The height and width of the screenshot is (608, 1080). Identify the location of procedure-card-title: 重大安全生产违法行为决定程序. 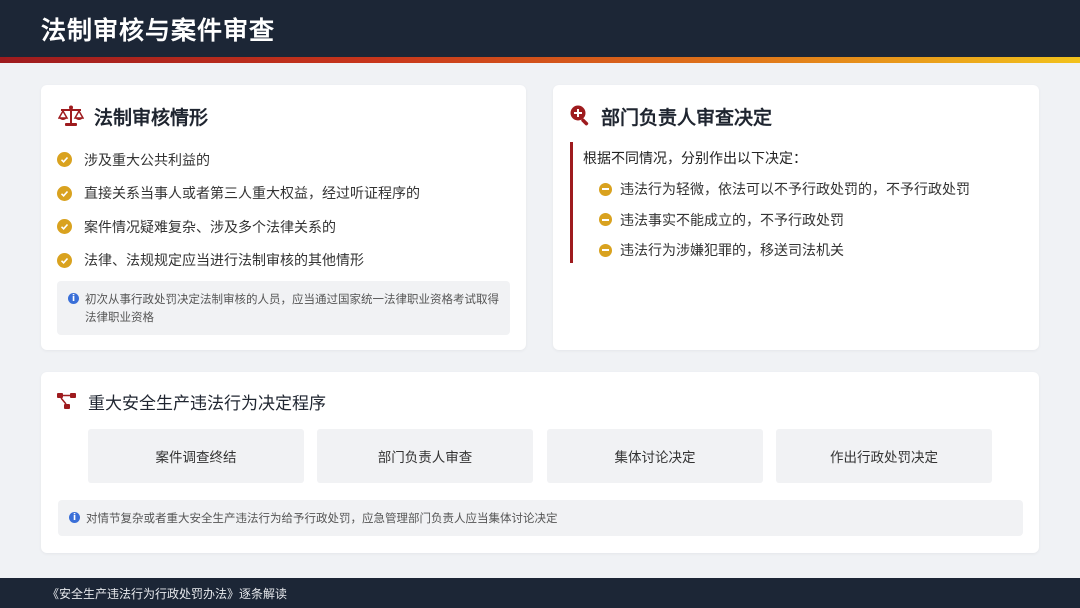
(207, 404).